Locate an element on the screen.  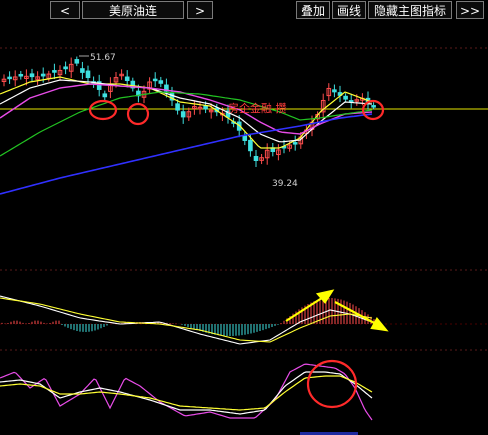
macd-dea-line is located at coordinates (186, 320).